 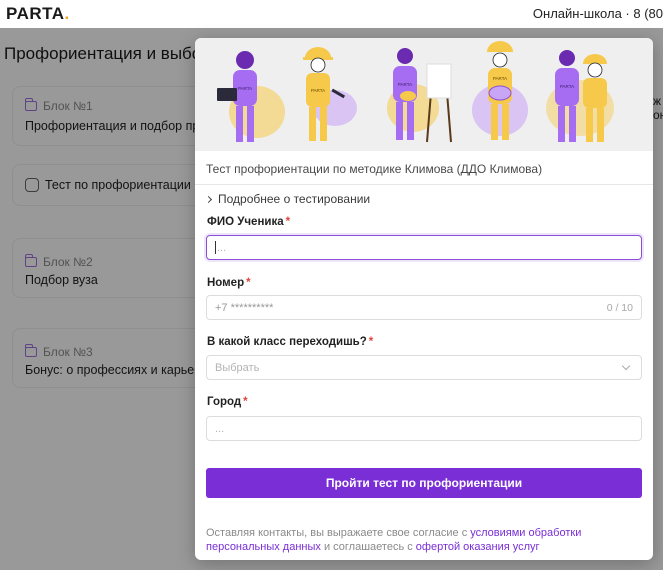 What do you see at coordinates (324, 94) in the screenshot?
I see `builder-figure: PARTA` at bounding box center [324, 94].